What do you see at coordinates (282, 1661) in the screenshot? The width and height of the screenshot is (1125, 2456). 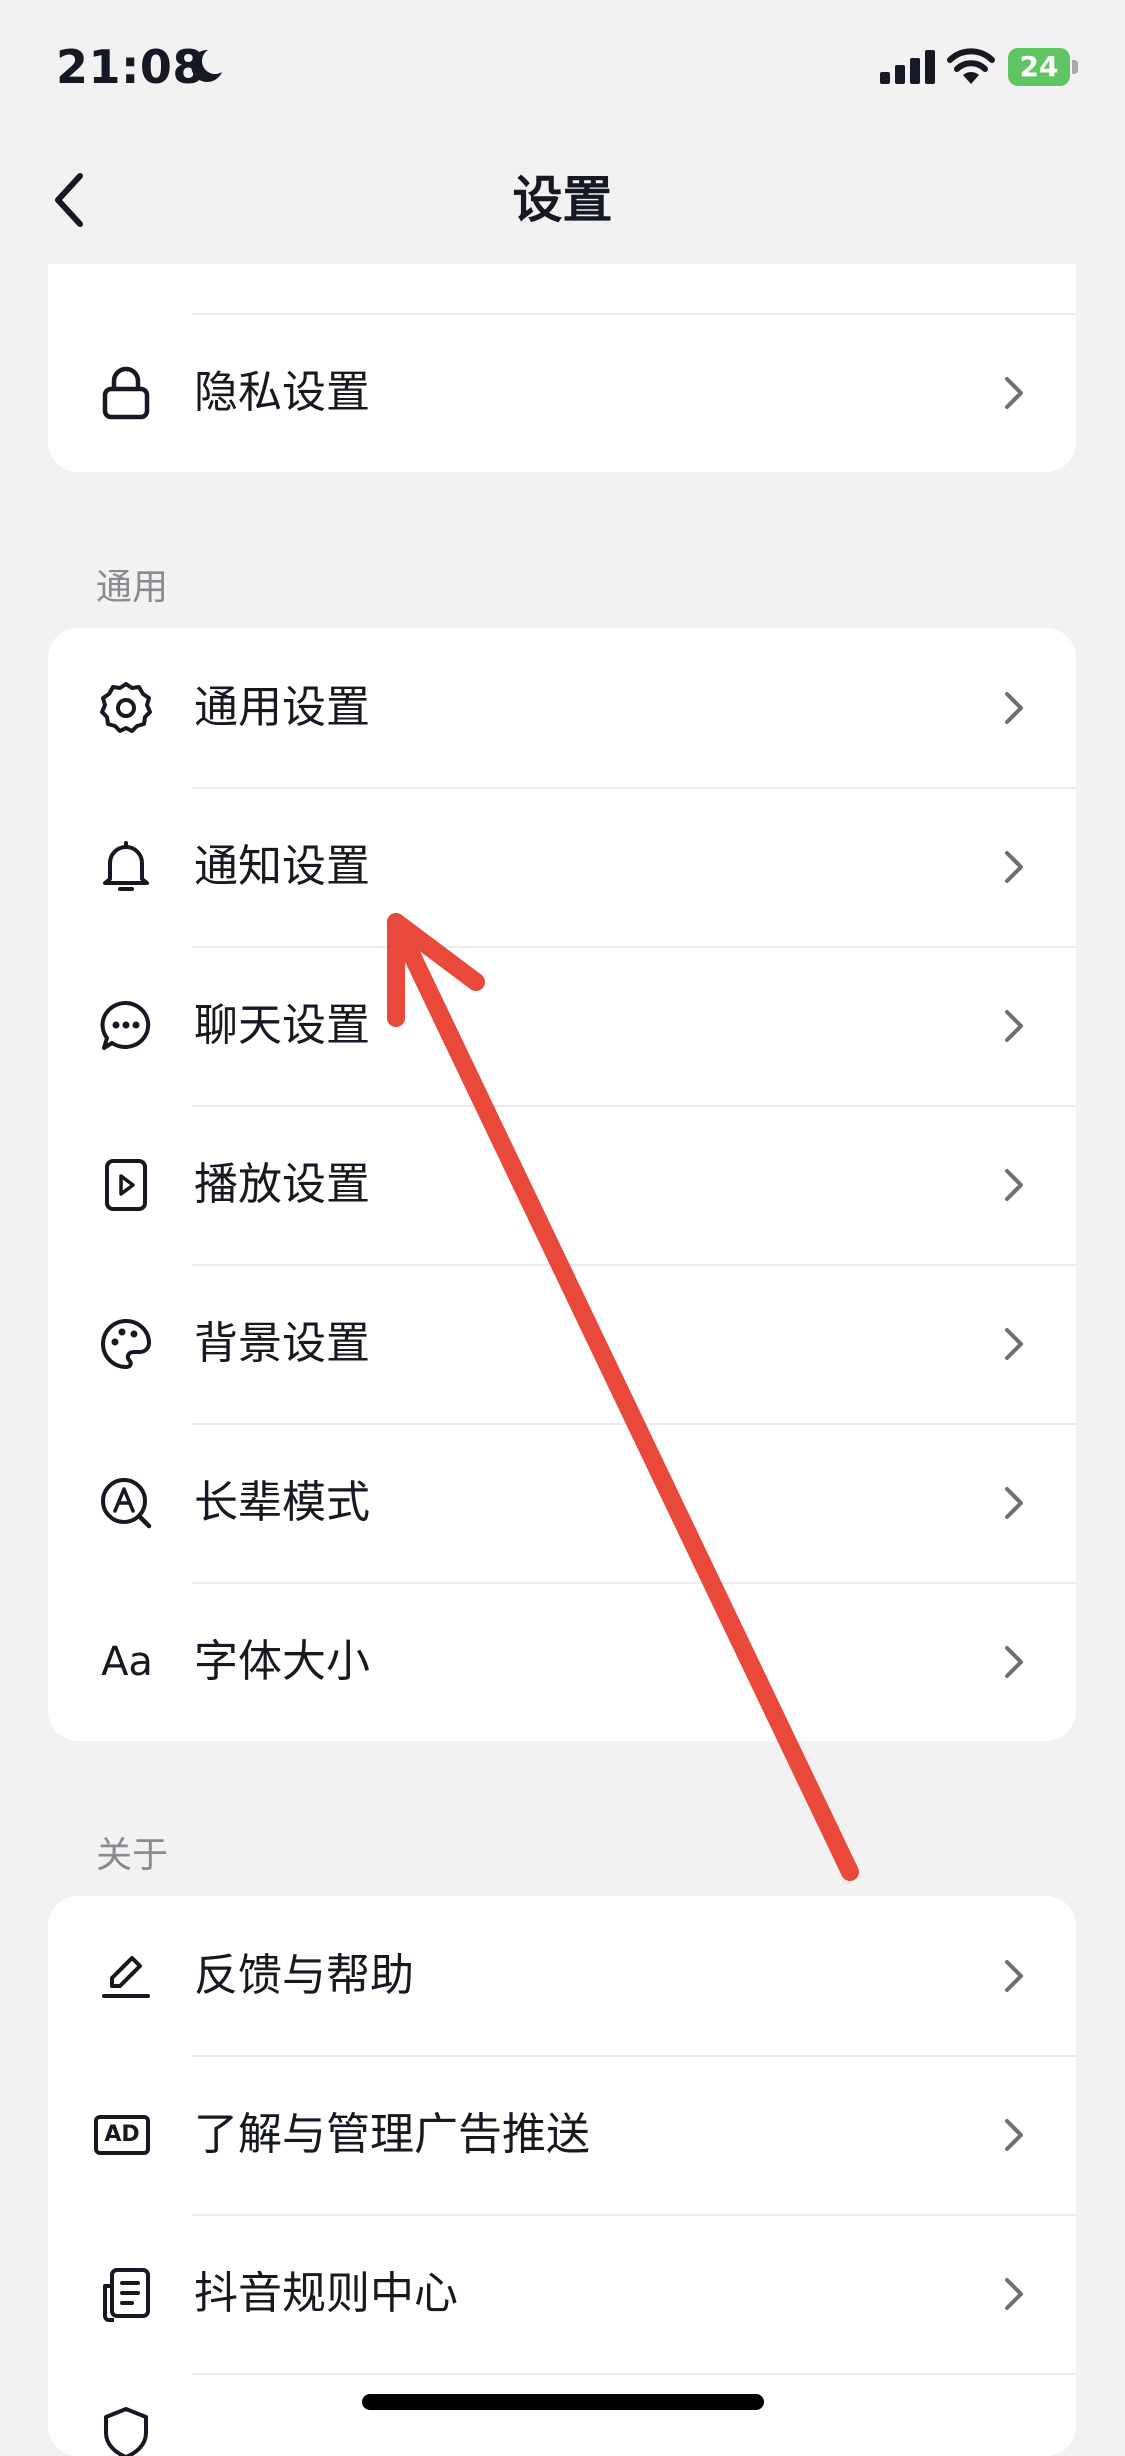 I see `settings-row-label: 字体大小` at bounding box center [282, 1661].